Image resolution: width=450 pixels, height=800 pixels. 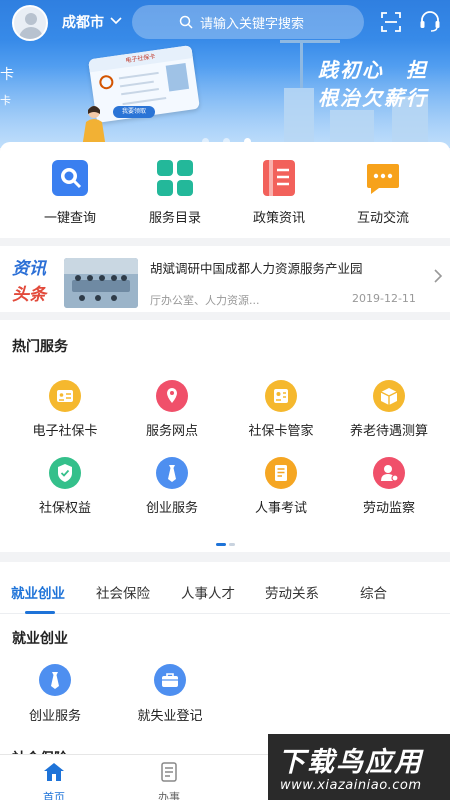 What do you see at coordinates (29, 295) in the screenshot?
I see `news-logo-line2: 头条` at bounding box center [29, 295].